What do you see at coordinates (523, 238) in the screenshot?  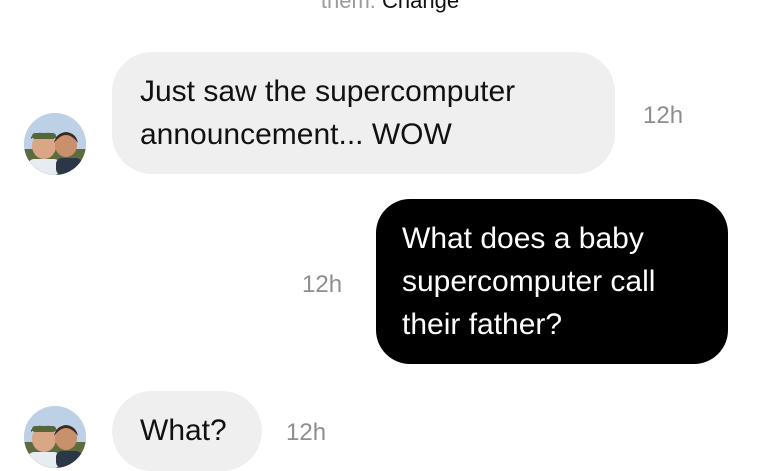 I see `message-text-line: What does a baby` at bounding box center [523, 238].